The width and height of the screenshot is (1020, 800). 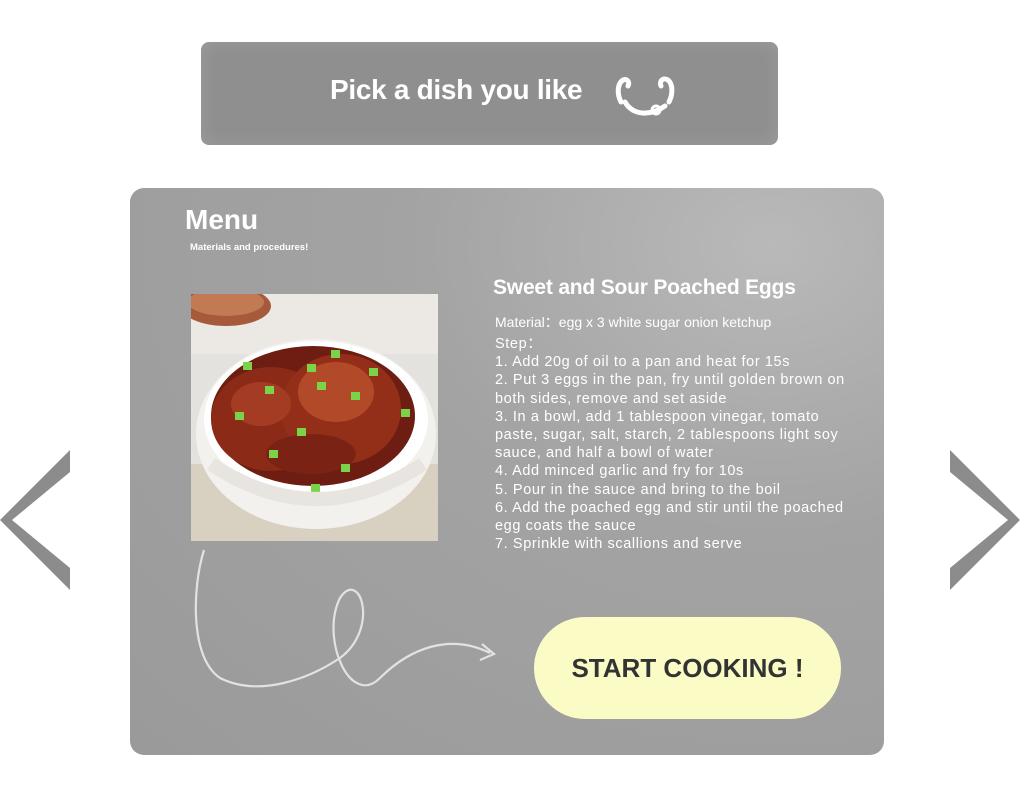 What do you see at coordinates (345, 618) in the screenshot?
I see `curly-arrow-decoration` at bounding box center [345, 618].